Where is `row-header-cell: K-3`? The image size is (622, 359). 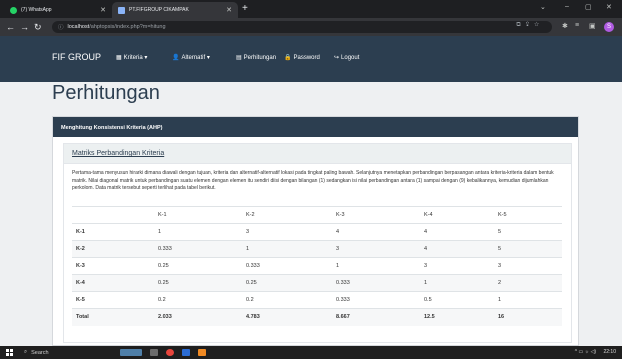 row-header-cell: K-3 is located at coordinates (113, 266).